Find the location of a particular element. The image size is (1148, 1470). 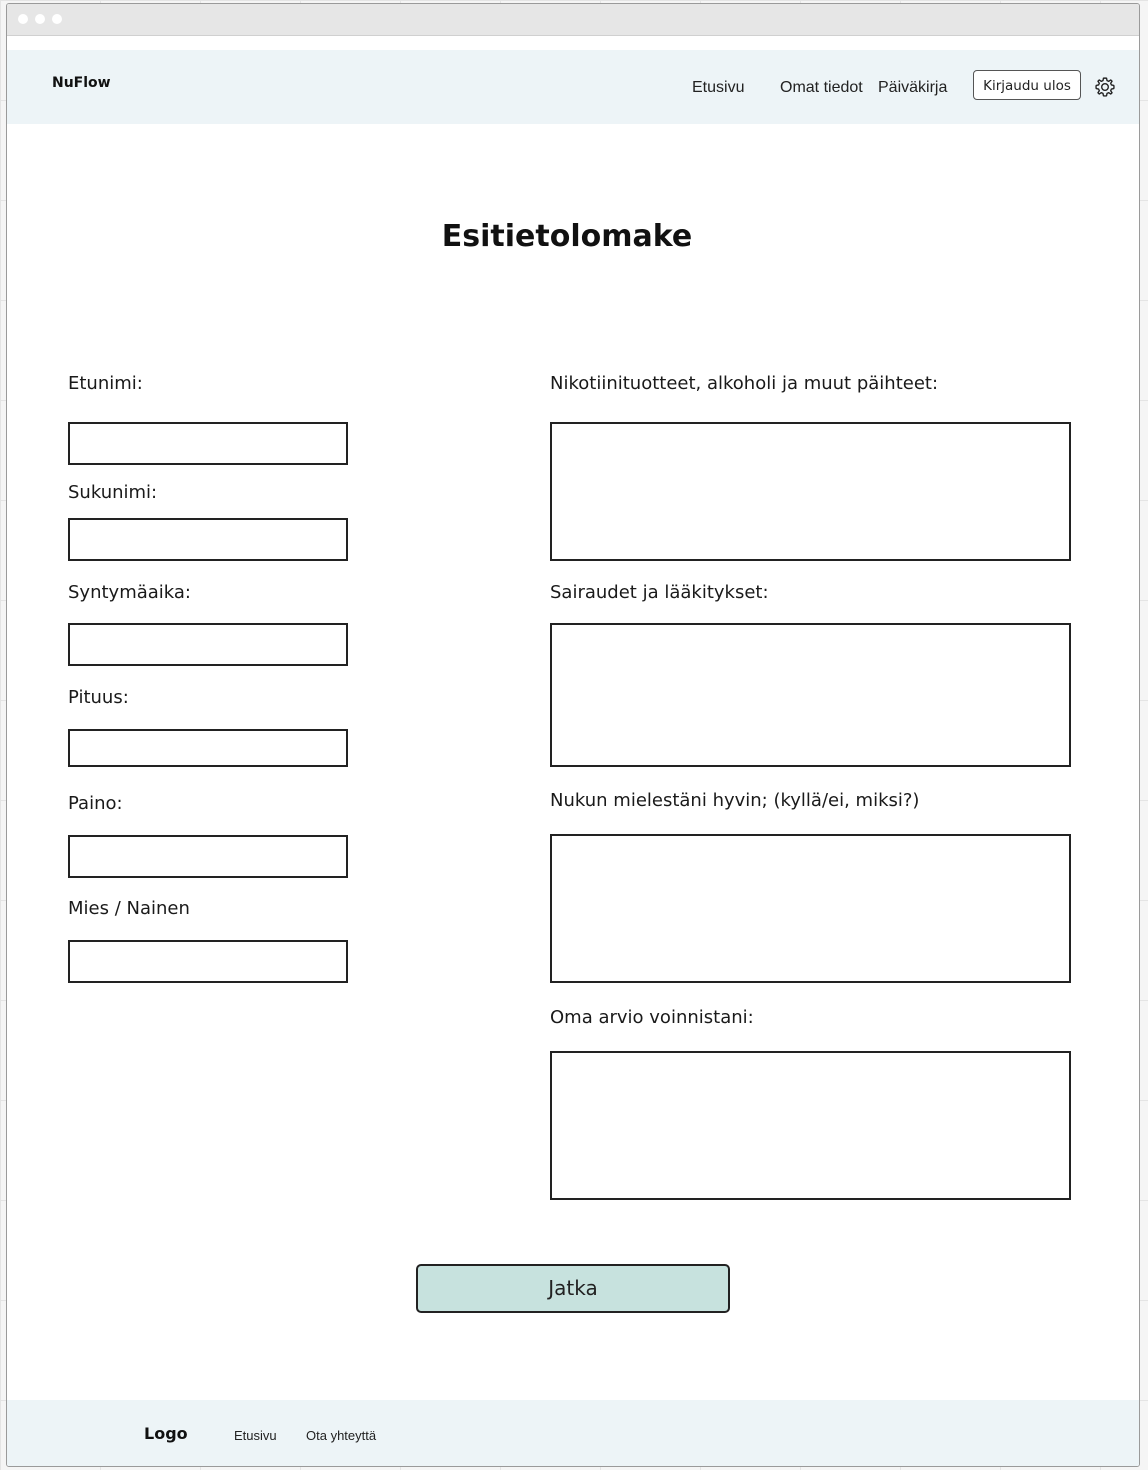

gender-input is located at coordinates (208, 961).